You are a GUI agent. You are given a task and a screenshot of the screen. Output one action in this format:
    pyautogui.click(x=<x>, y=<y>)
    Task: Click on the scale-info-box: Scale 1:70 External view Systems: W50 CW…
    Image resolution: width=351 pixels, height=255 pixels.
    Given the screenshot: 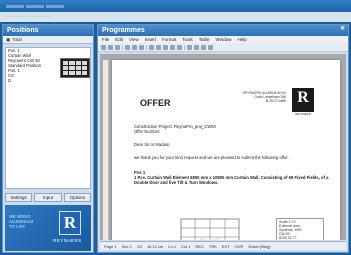 What is the action you would take?
    pyautogui.click(x=300, y=229)
    